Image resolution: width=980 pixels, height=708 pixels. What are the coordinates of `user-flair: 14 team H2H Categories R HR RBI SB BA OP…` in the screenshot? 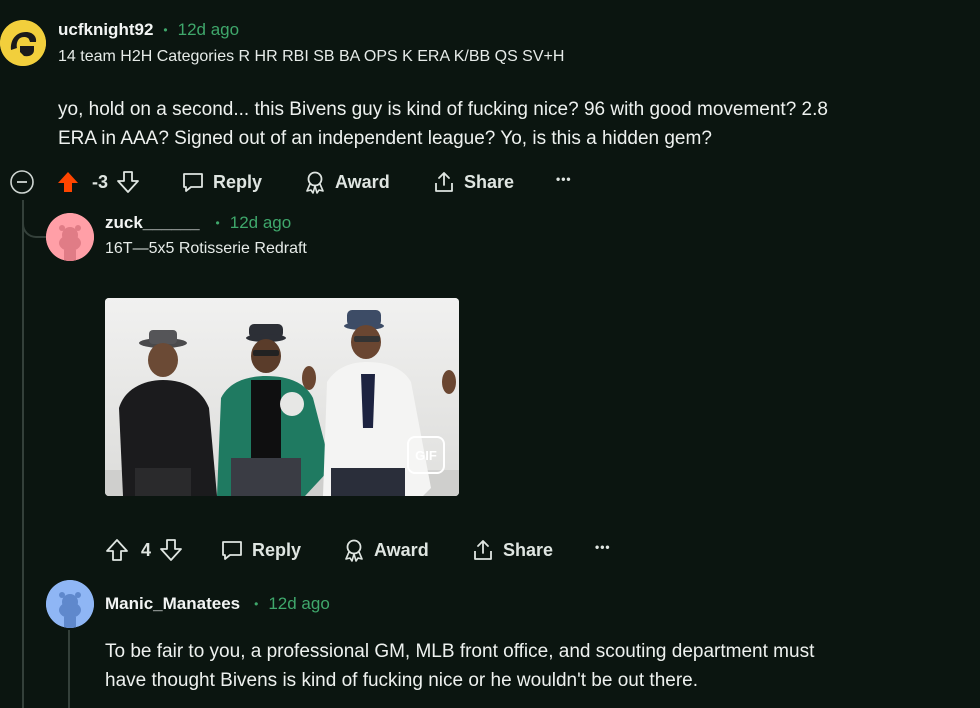 It's located at (311, 56).